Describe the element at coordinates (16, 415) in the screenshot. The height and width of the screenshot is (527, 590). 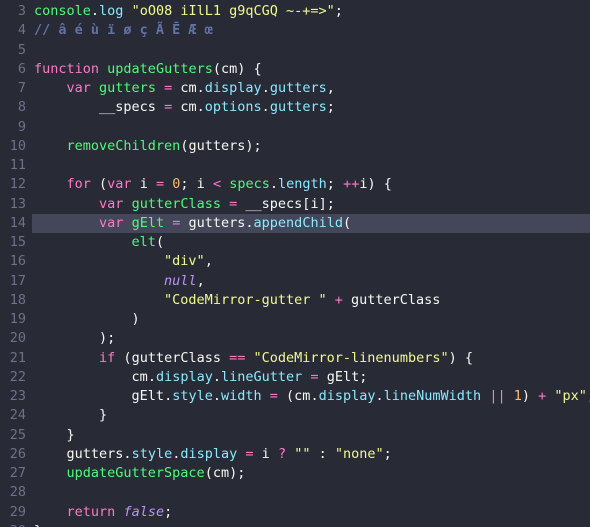
I see `line-number: 24` at that location.